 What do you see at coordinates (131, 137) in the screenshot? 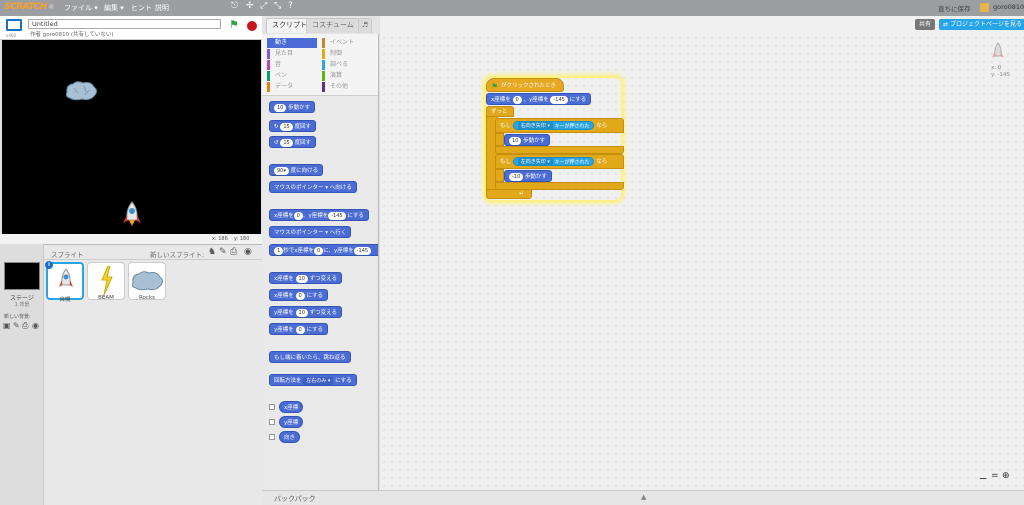
I see `stage-canvas` at bounding box center [131, 137].